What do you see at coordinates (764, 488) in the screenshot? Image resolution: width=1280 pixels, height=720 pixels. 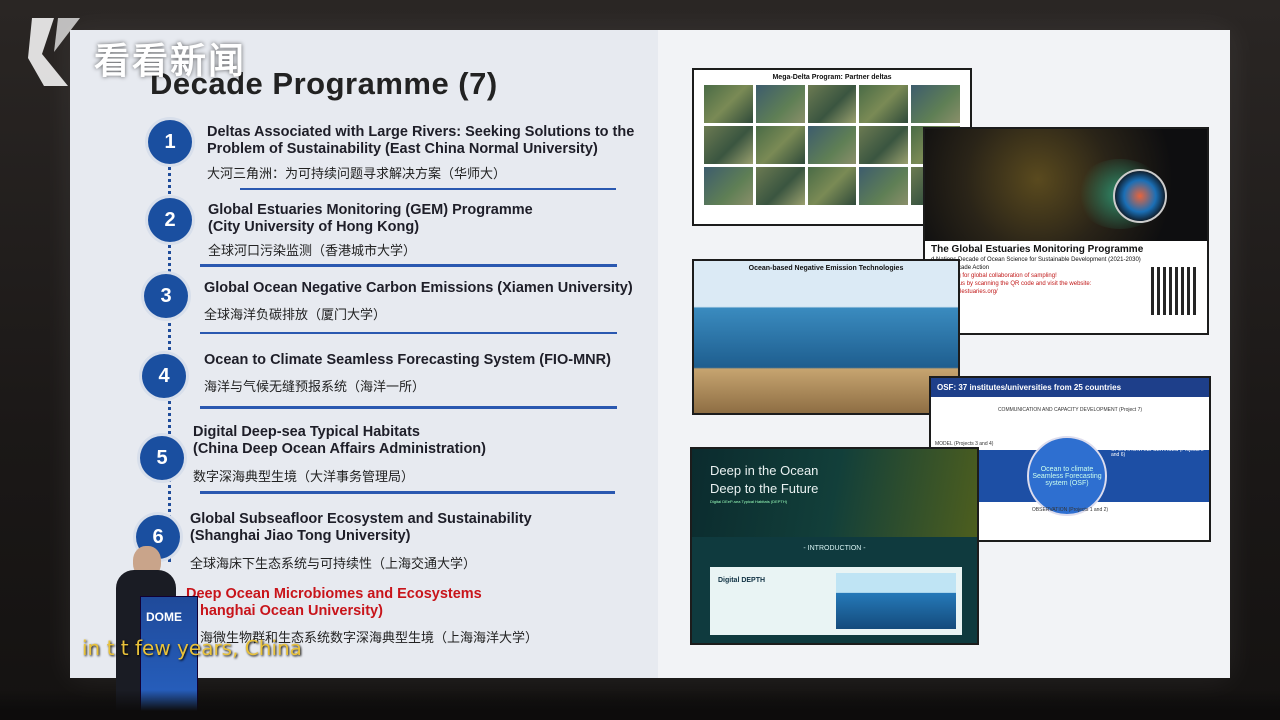 I see `deep-title-2: Deep to the Future` at bounding box center [764, 488].